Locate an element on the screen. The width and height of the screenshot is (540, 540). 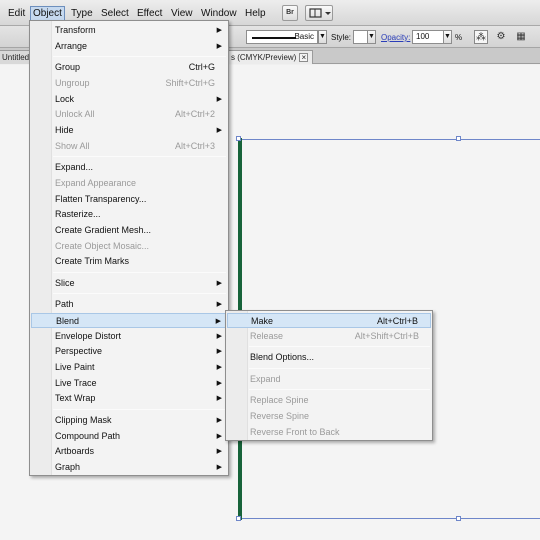
menu-item-blend: Blend ▶ is located at coordinates (129, 320).